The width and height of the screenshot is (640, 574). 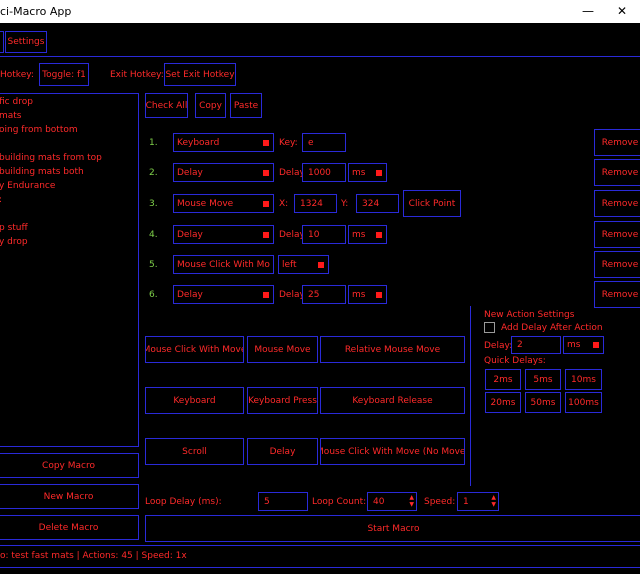 What do you see at coordinates (11, 116) in the screenshot?
I see `list-item: mats` at bounding box center [11, 116].